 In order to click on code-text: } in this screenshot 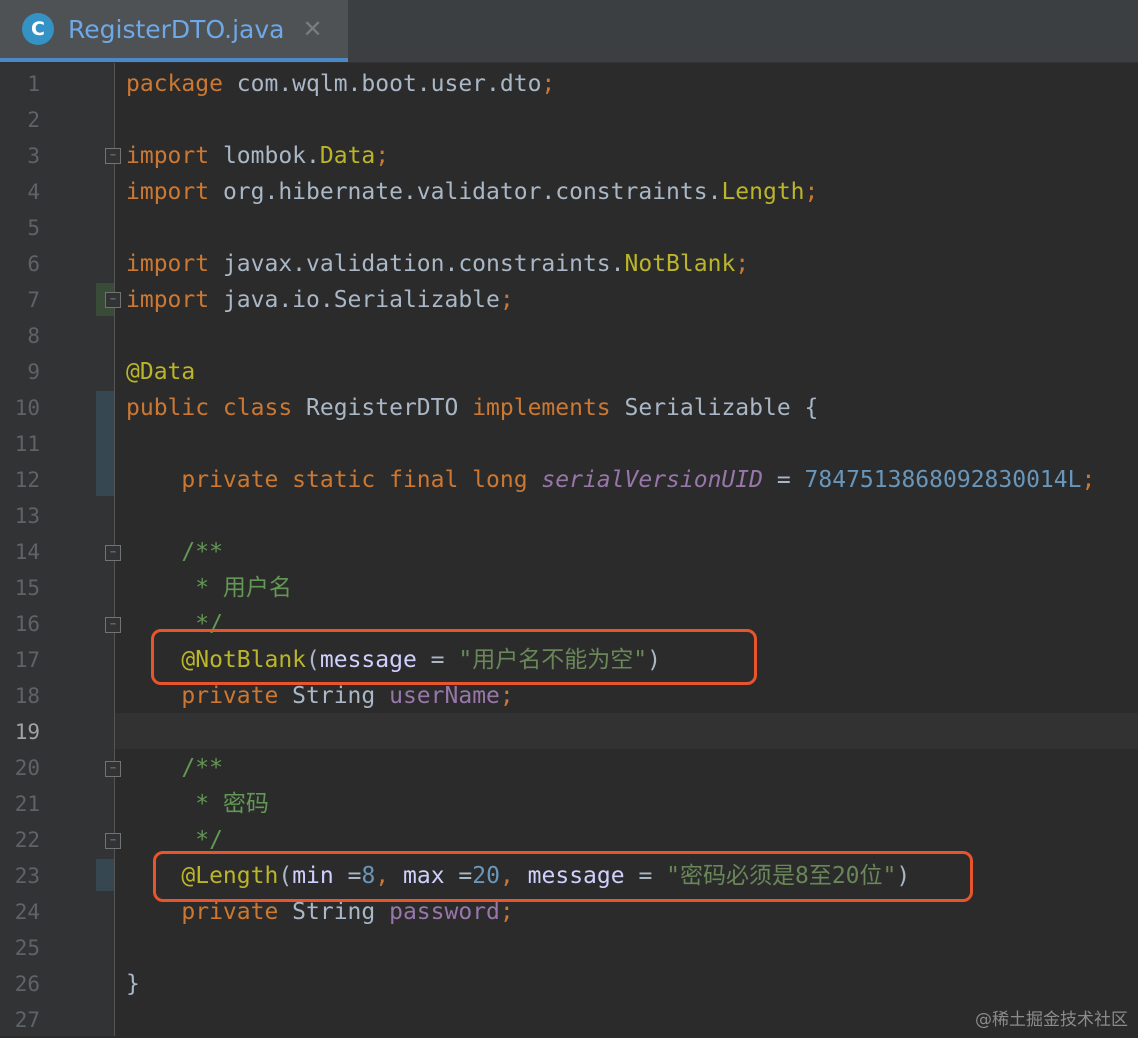, I will do `click(133, 984)`.